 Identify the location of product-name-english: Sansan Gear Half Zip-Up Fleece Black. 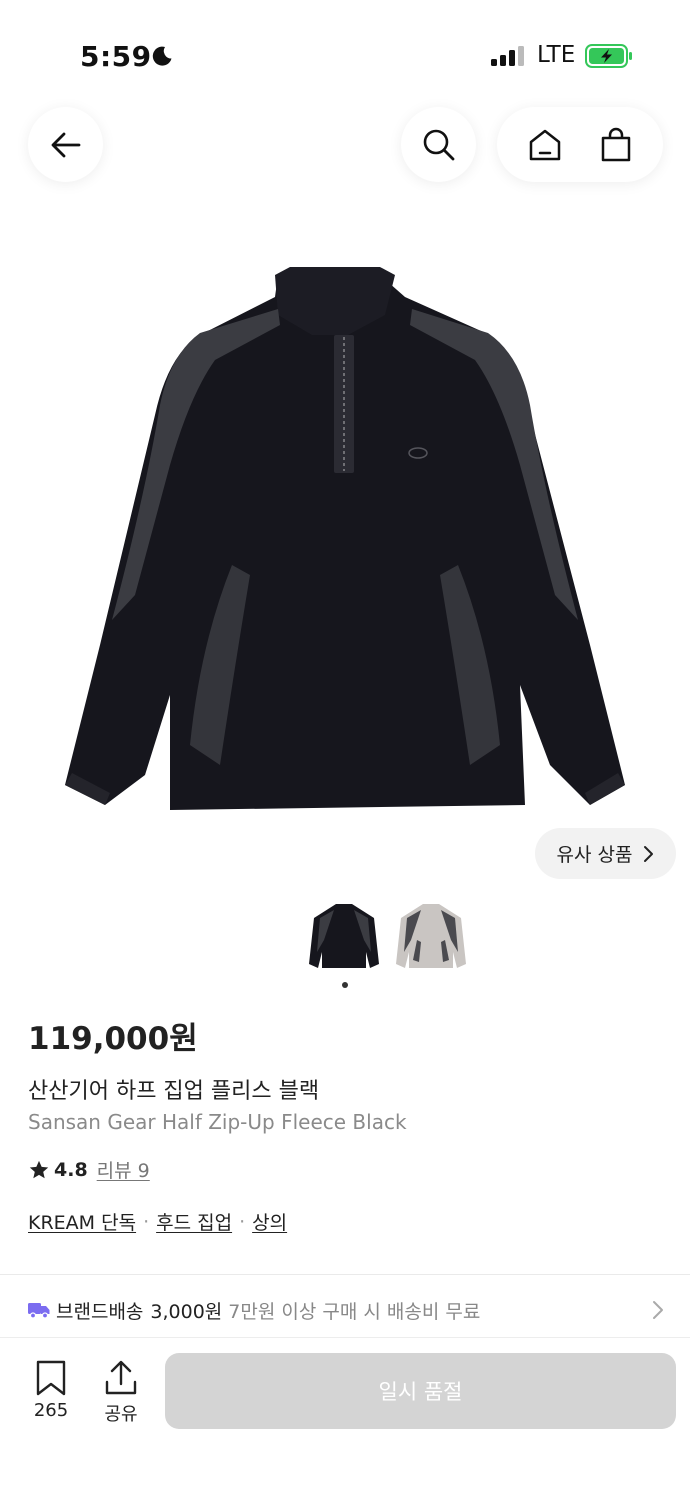
(217, 1122).